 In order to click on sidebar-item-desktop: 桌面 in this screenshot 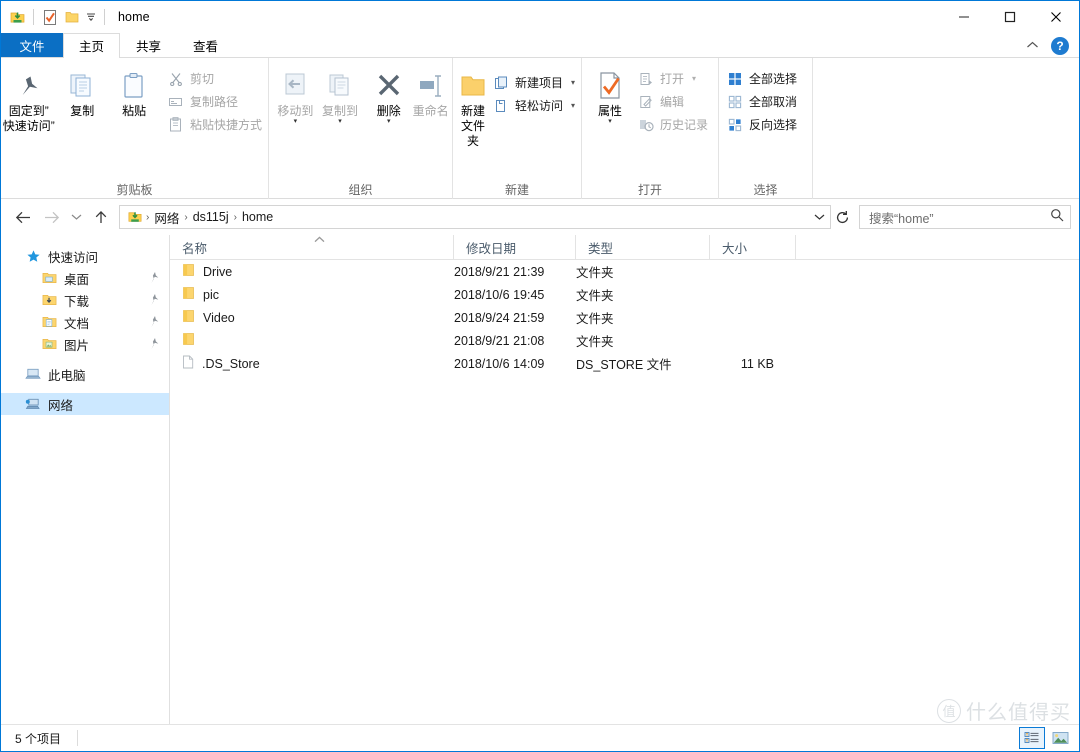, I will do `click(85, 278)`.